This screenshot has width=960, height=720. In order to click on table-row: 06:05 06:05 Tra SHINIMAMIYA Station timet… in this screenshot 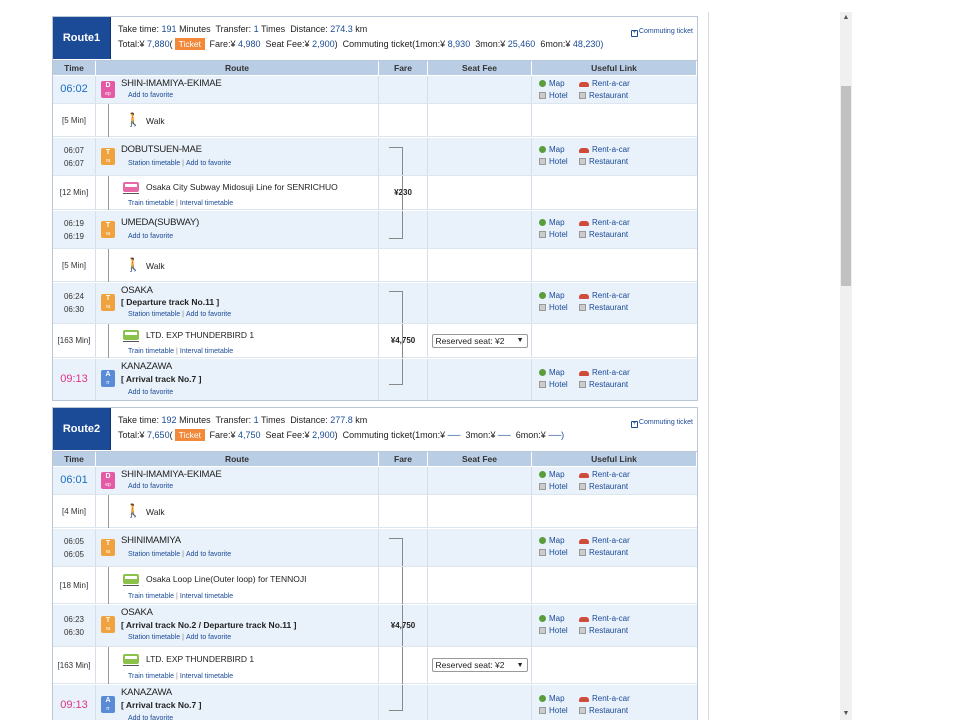, I will do `click(375, 547)`.